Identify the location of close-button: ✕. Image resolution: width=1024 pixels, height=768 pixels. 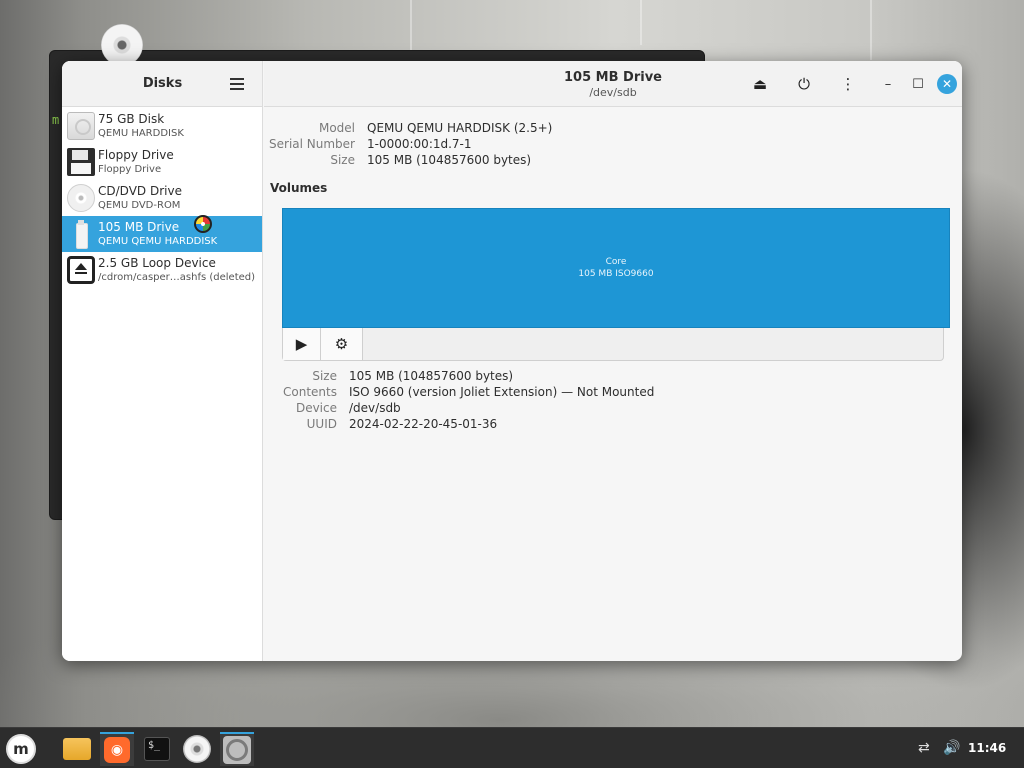
(947, 84).